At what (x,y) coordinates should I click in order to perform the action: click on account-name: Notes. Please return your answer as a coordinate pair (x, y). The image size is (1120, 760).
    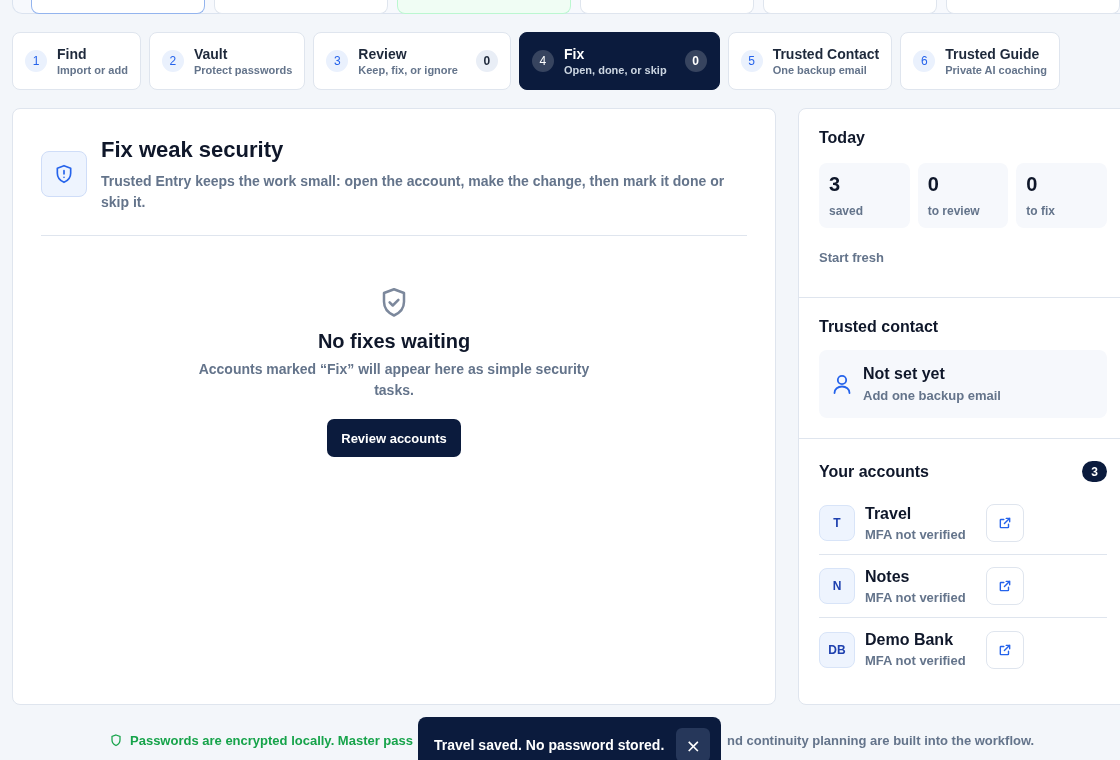
    Looking at the image, I should click on (888, 576).